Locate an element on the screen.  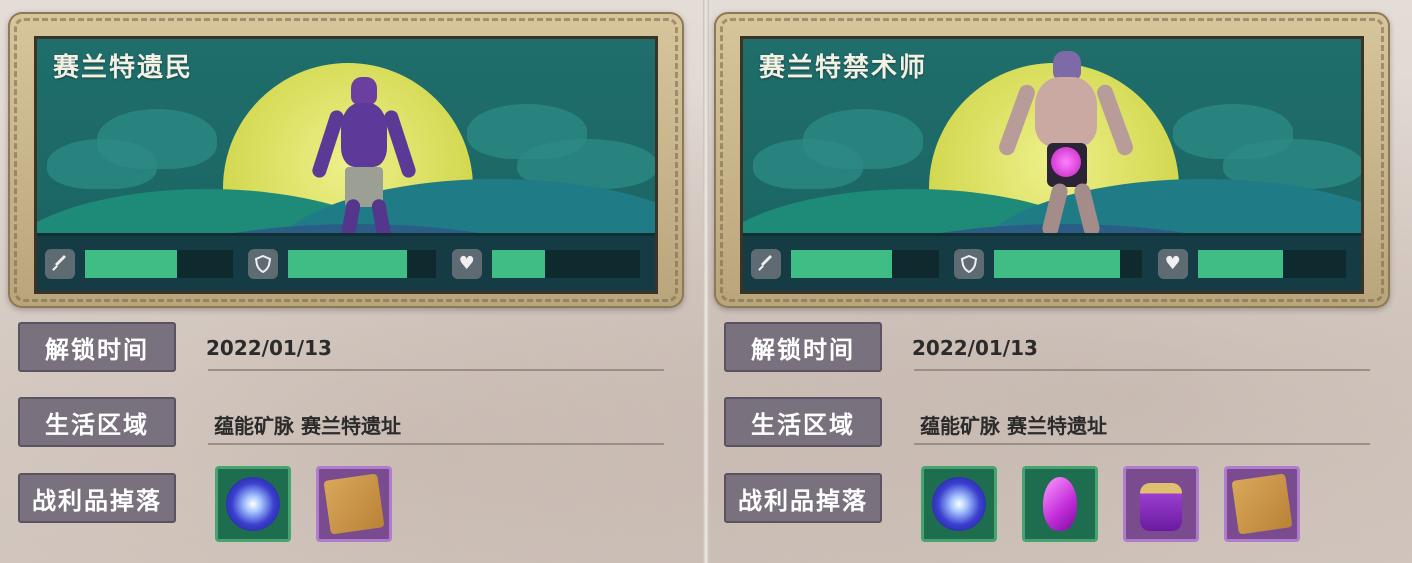
magenta-crystal-icon is located at coordinates (1060, 504).